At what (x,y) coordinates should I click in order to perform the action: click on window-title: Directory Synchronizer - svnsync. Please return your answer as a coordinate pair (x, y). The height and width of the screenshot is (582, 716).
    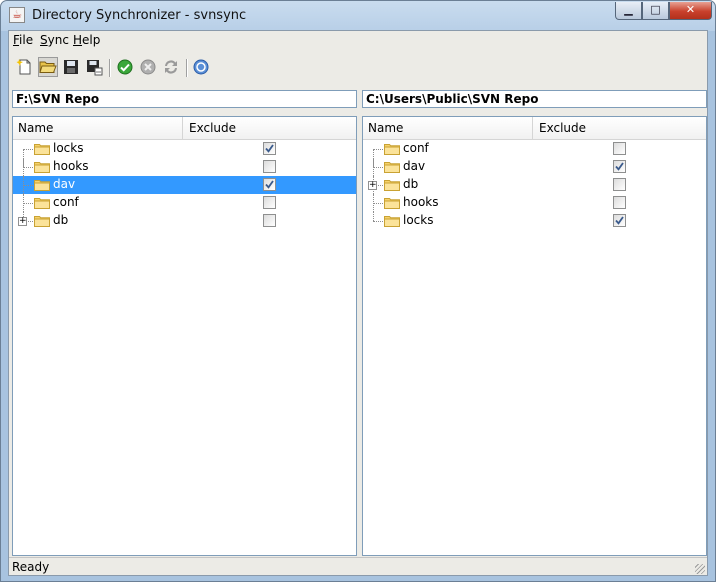
    Looking at the image, I should click on (139, 15).